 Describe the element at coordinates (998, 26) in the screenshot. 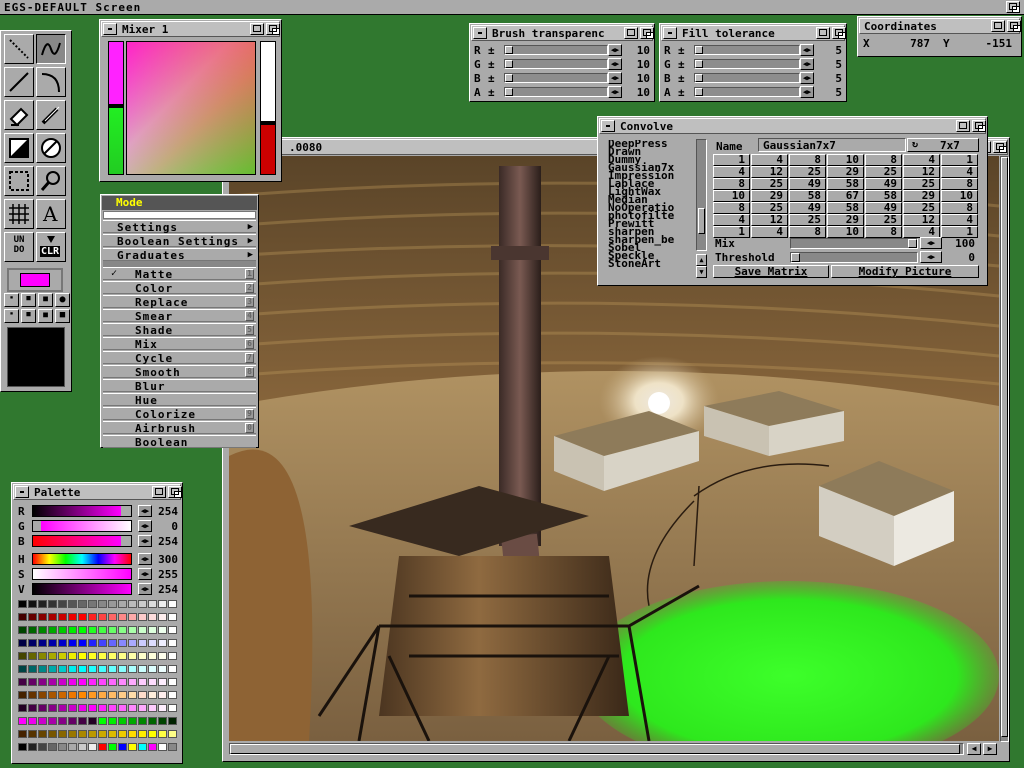

I see `coordinates-zoom-button` at that location.